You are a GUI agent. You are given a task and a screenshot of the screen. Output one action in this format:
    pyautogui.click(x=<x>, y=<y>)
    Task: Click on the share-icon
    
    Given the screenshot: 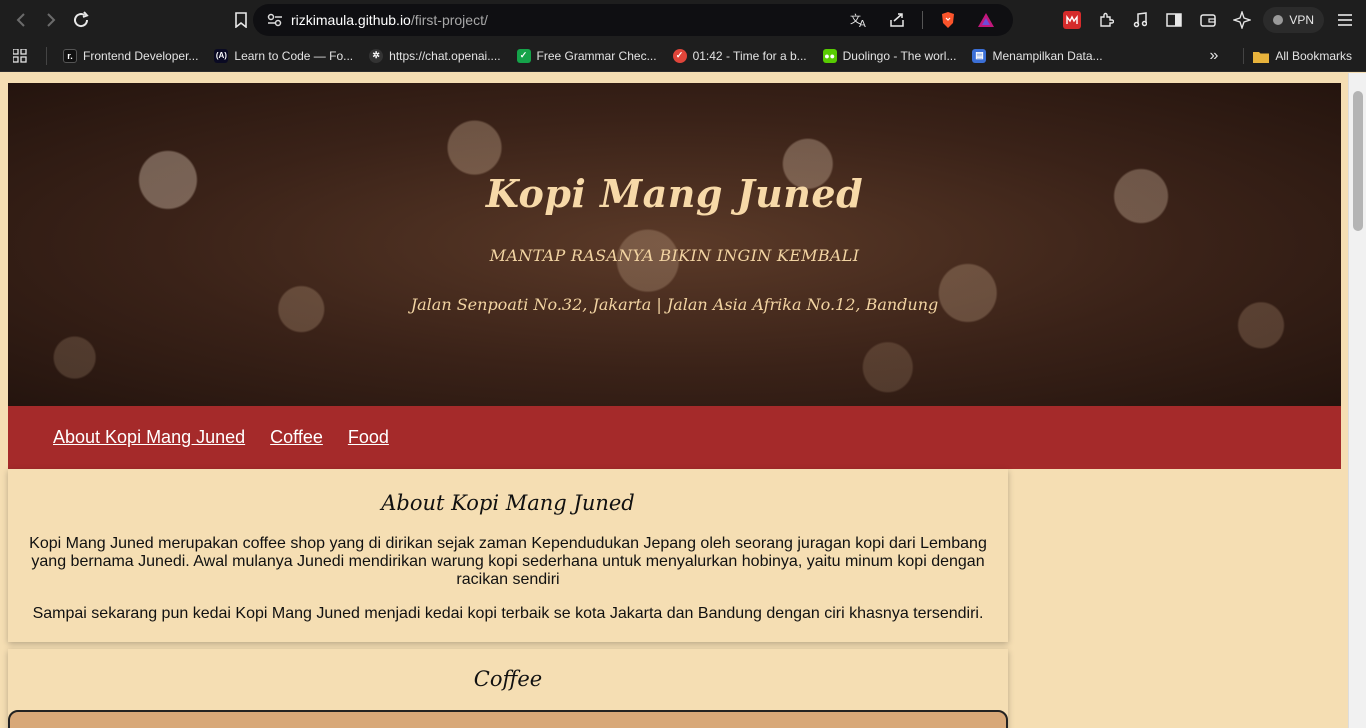 What is the action you would take?
    pyautogui.click(x=897, y=20)
    